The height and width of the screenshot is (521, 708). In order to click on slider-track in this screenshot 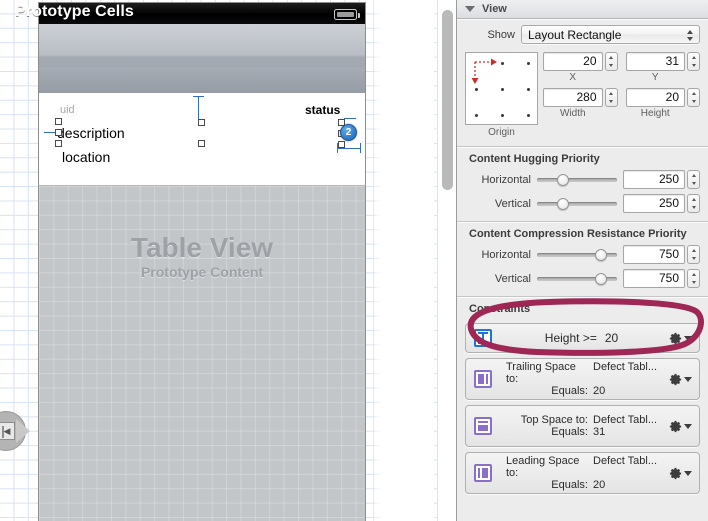, I will do `click(577, 179)`.